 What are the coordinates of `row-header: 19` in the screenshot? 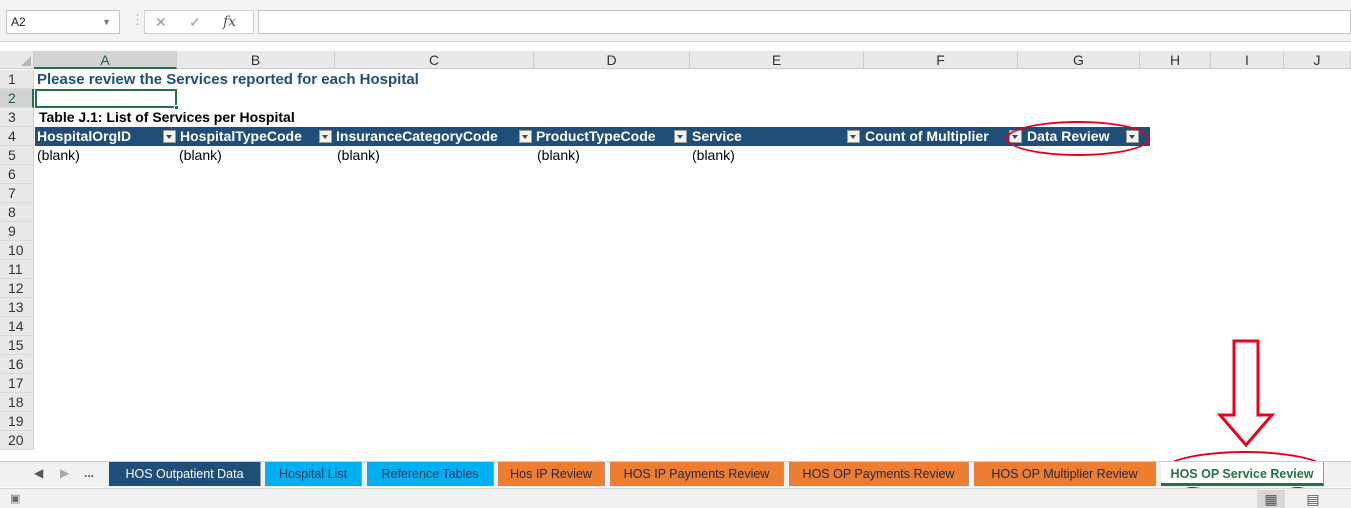 It's located at (17, 421).